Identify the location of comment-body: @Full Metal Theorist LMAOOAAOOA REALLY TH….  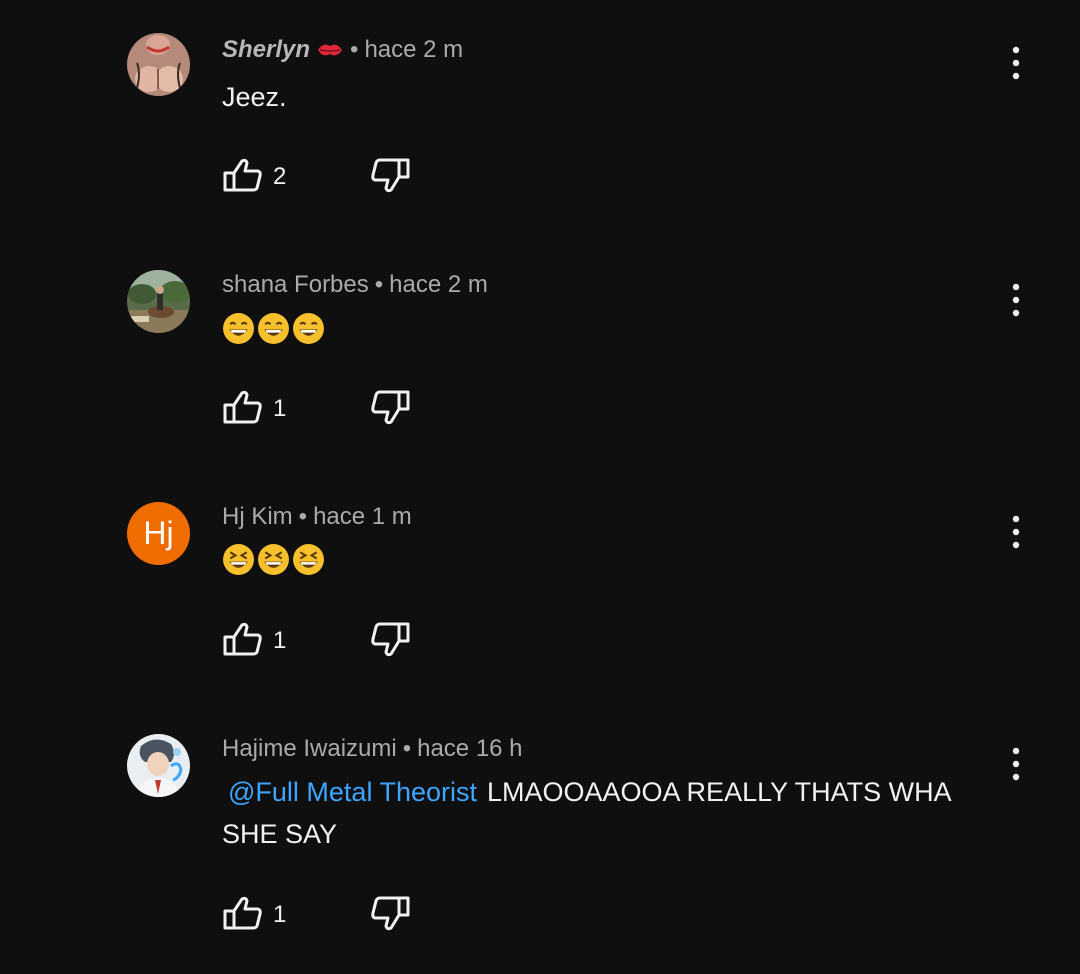
(617, 813).